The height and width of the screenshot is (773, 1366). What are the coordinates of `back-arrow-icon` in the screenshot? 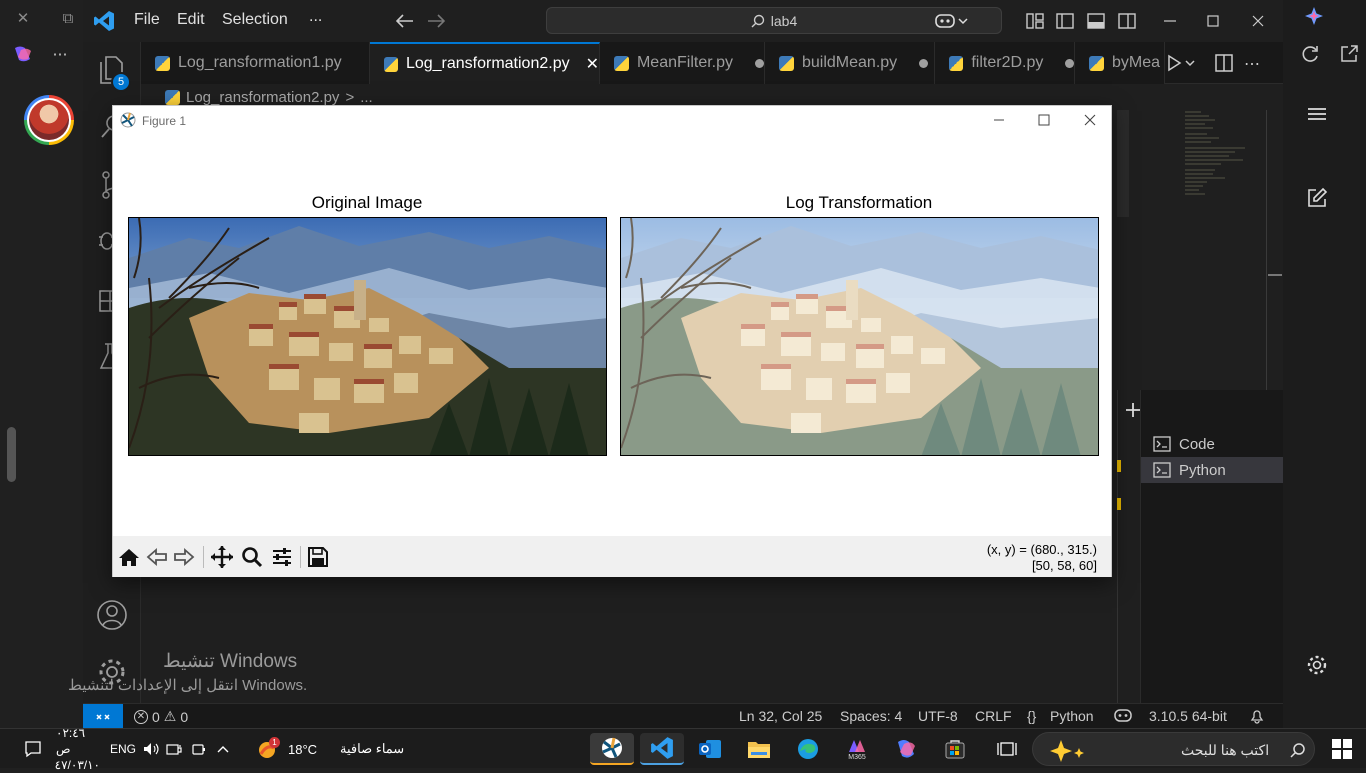 It's located at (405, 21).